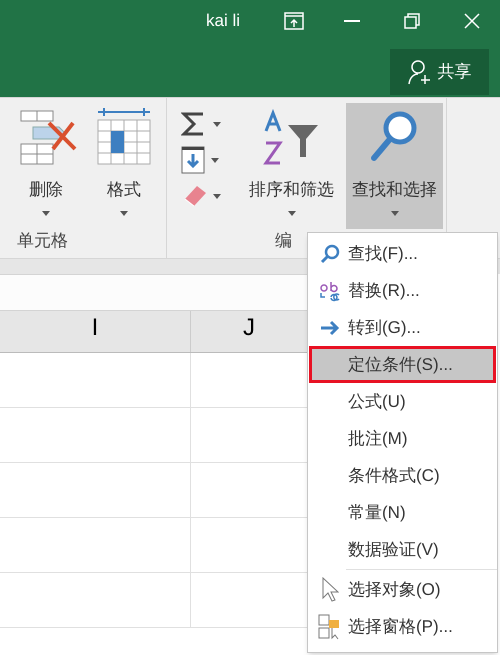 The image size is (500, 655). What do you see at coordinates (330, 328) in the screenshot?
I see `right-arrow-icon` at bounding box center [330, 328].